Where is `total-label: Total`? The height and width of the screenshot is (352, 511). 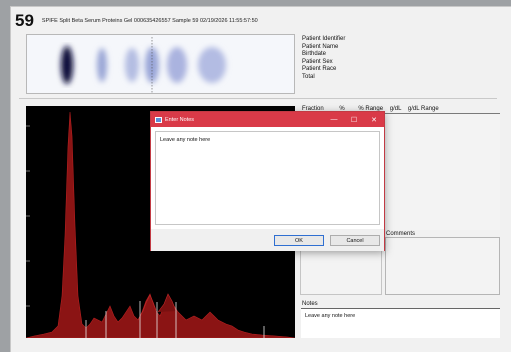 total-label: Total is located at coordinates (308, 76).